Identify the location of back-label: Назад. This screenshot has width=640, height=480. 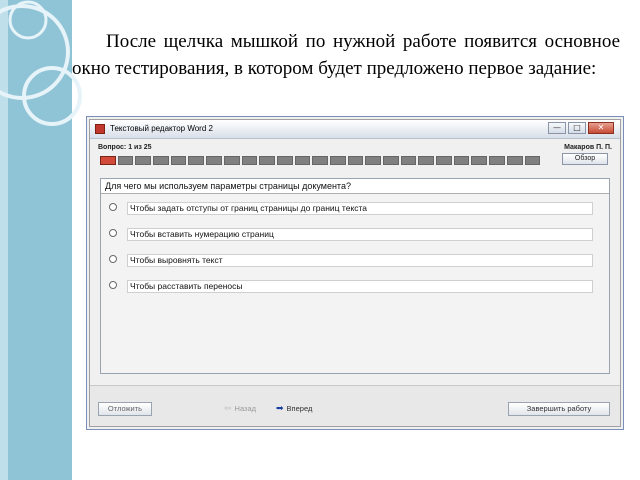
(245, 408).